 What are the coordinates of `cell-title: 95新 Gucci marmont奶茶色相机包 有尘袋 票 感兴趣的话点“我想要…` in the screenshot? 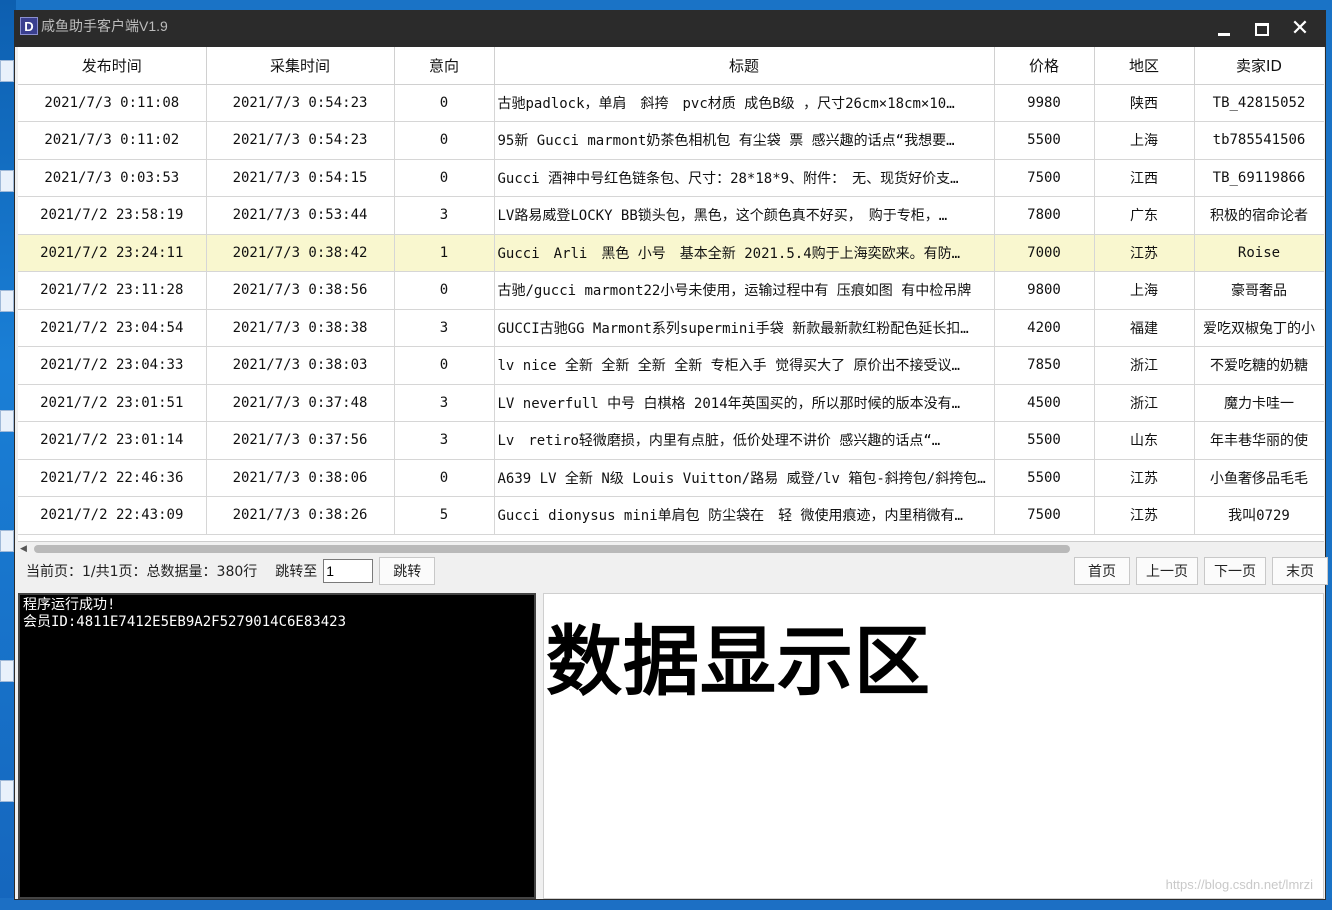 It's located at (744, 140).